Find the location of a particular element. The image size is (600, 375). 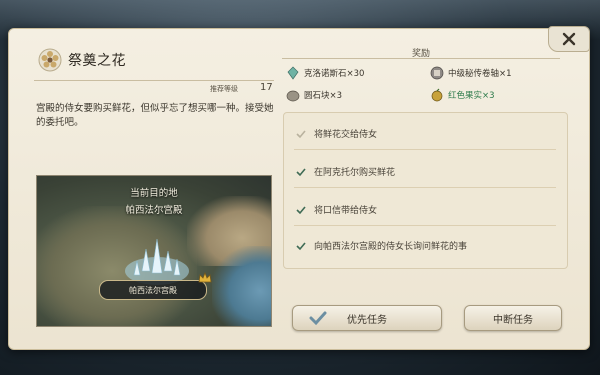

task-item: 将口信带给侍女 is located at coordinates (336, 209).